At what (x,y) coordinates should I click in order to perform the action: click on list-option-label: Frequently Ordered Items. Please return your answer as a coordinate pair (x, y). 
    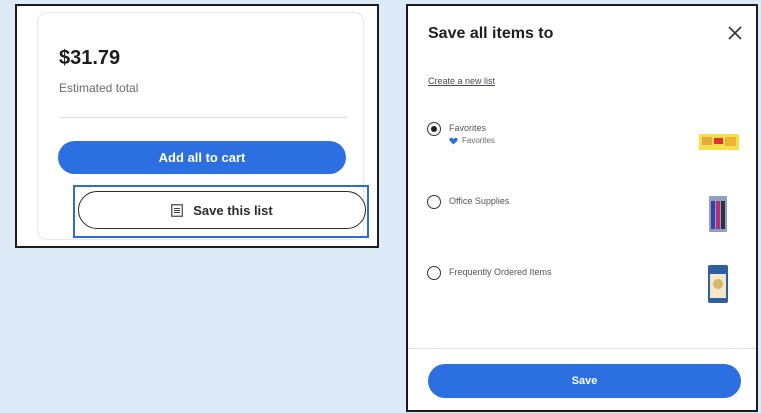
    Looking at the image, I should click on (500, 272).